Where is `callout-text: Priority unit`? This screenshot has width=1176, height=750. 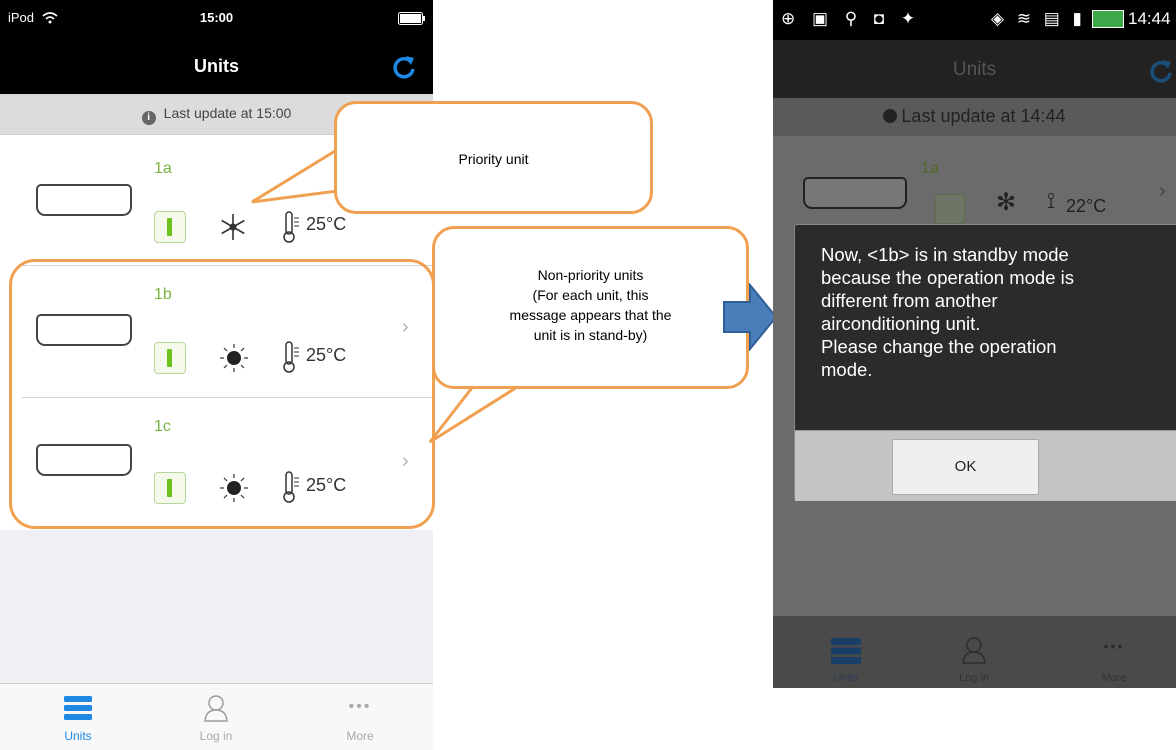
callout-text: Priority unit is located at coordinates (493, 159).